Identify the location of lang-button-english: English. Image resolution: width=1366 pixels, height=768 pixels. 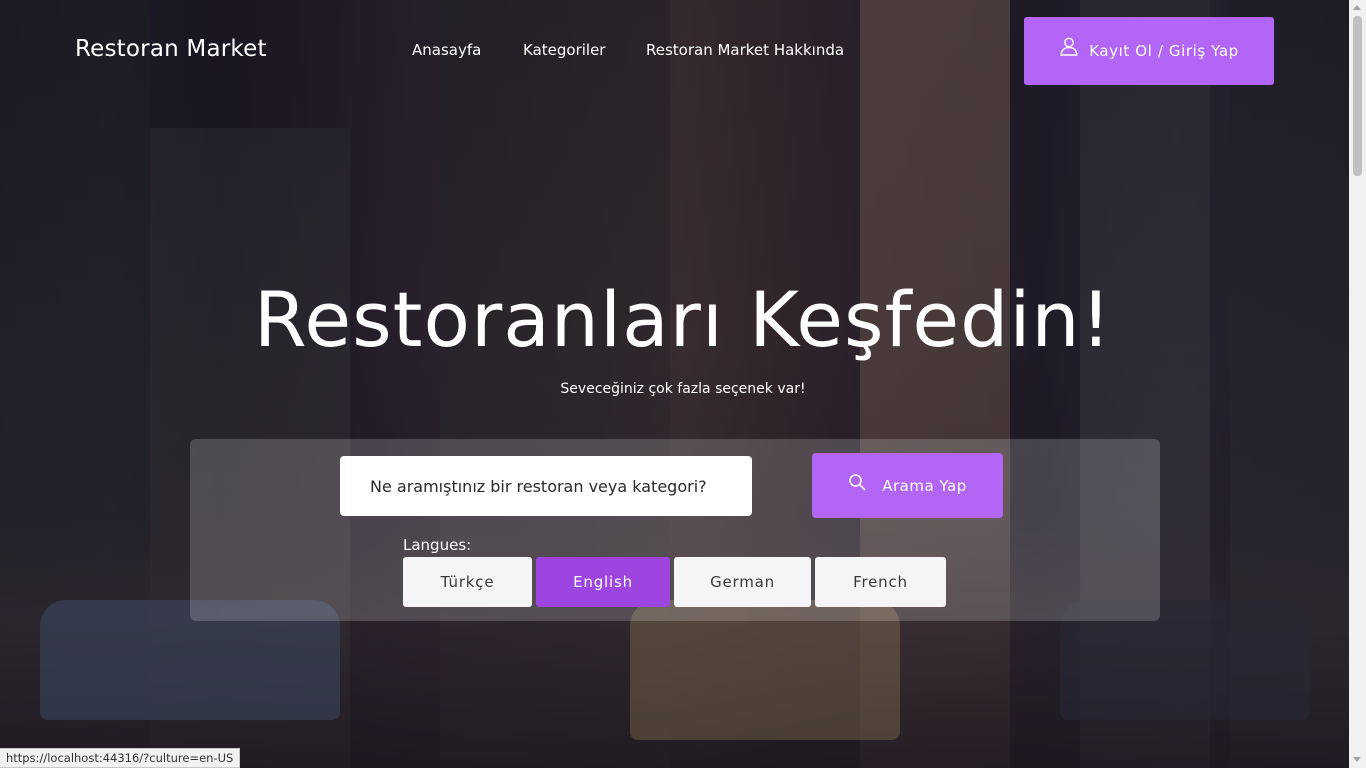
(603, 582).